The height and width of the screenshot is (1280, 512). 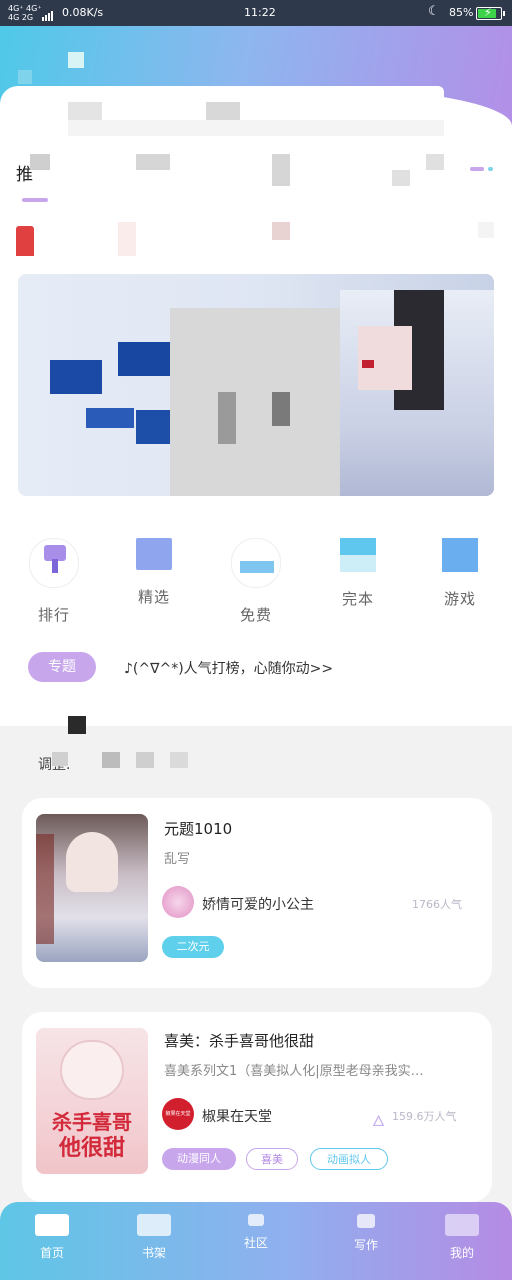 What do you see at coordinates (237, 1116) in the screenshot?
I see `author-name: 椒果在天堂` at bounding box center [237, 1116].